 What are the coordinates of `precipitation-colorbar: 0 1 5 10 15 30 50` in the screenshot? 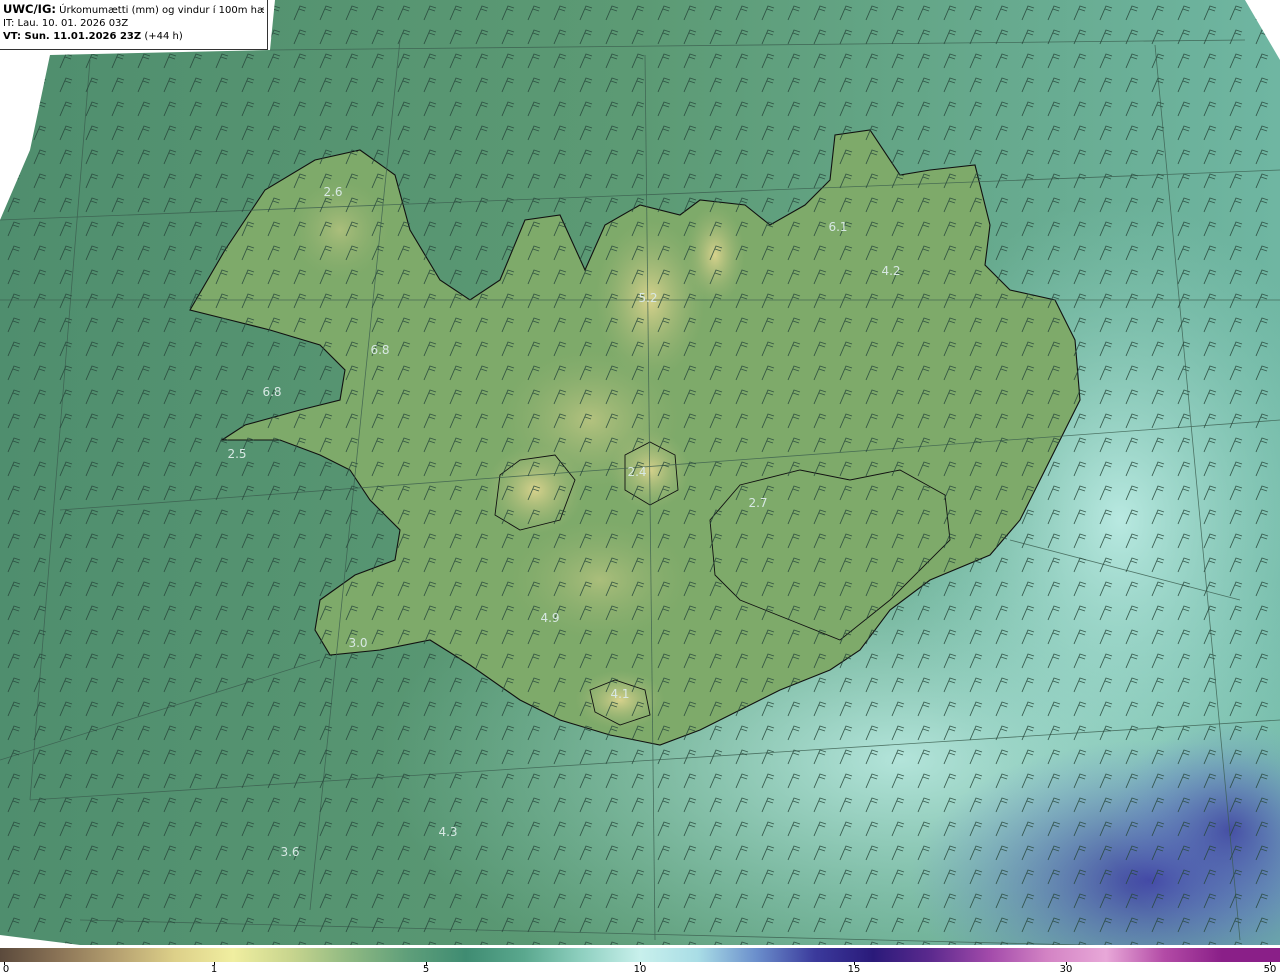 It's located at (640, 963).